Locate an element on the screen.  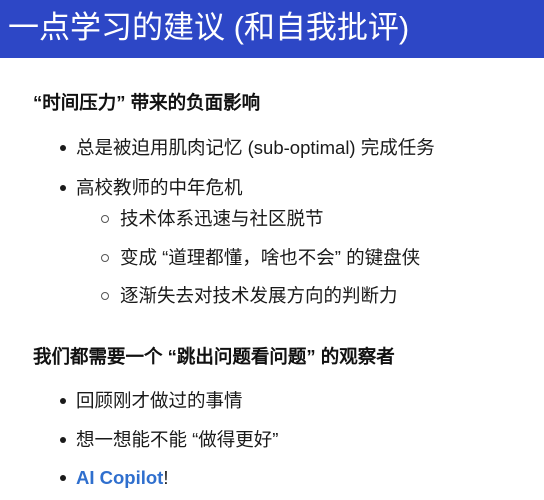
slide-title: 一点学习的建议 (和自我批评) is located at coordinates (209, 27).